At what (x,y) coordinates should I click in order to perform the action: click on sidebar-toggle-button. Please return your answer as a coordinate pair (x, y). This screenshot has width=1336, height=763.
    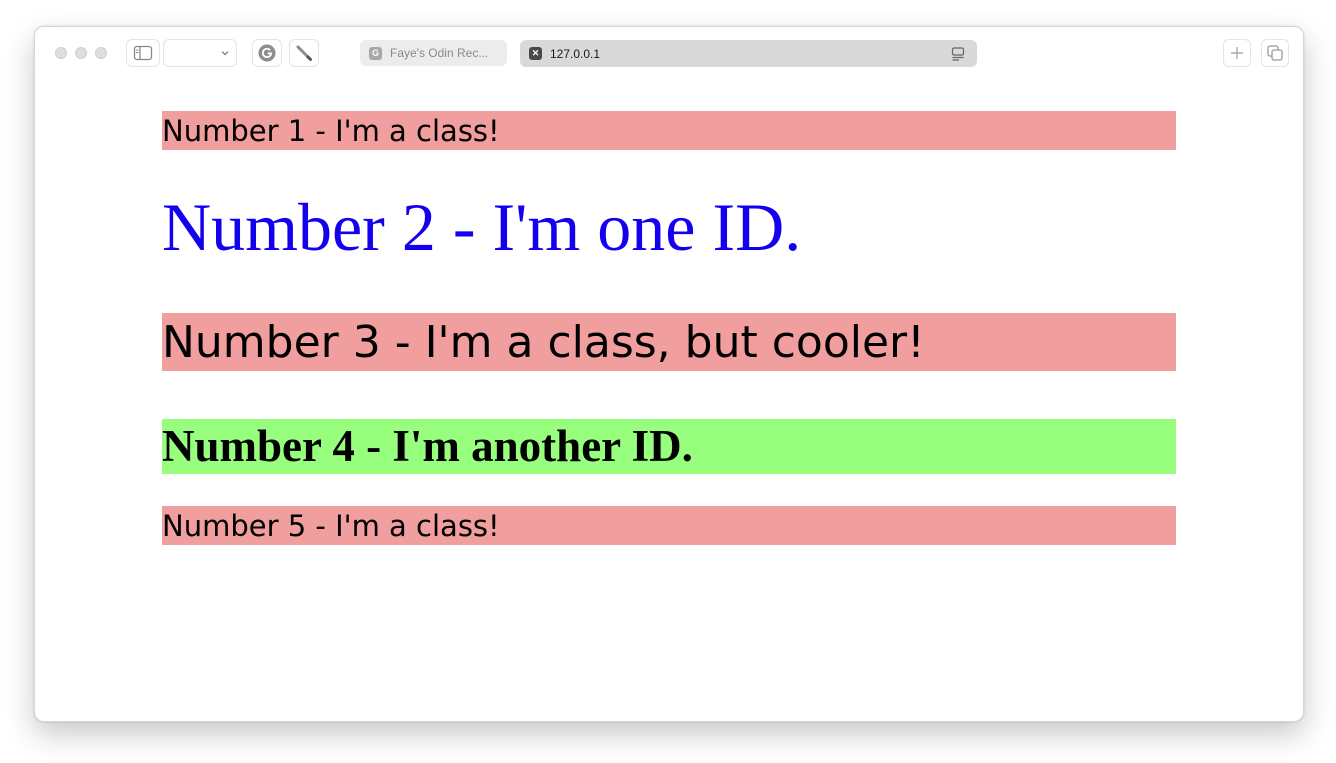
    Looking at the image, I should click on (143, 53).